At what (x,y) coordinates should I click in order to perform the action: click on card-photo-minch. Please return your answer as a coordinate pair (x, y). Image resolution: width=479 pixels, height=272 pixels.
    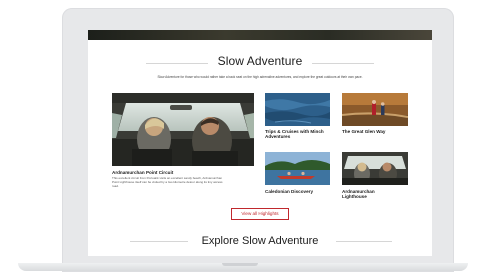
    Looking at the image, I should click on (297, 109).